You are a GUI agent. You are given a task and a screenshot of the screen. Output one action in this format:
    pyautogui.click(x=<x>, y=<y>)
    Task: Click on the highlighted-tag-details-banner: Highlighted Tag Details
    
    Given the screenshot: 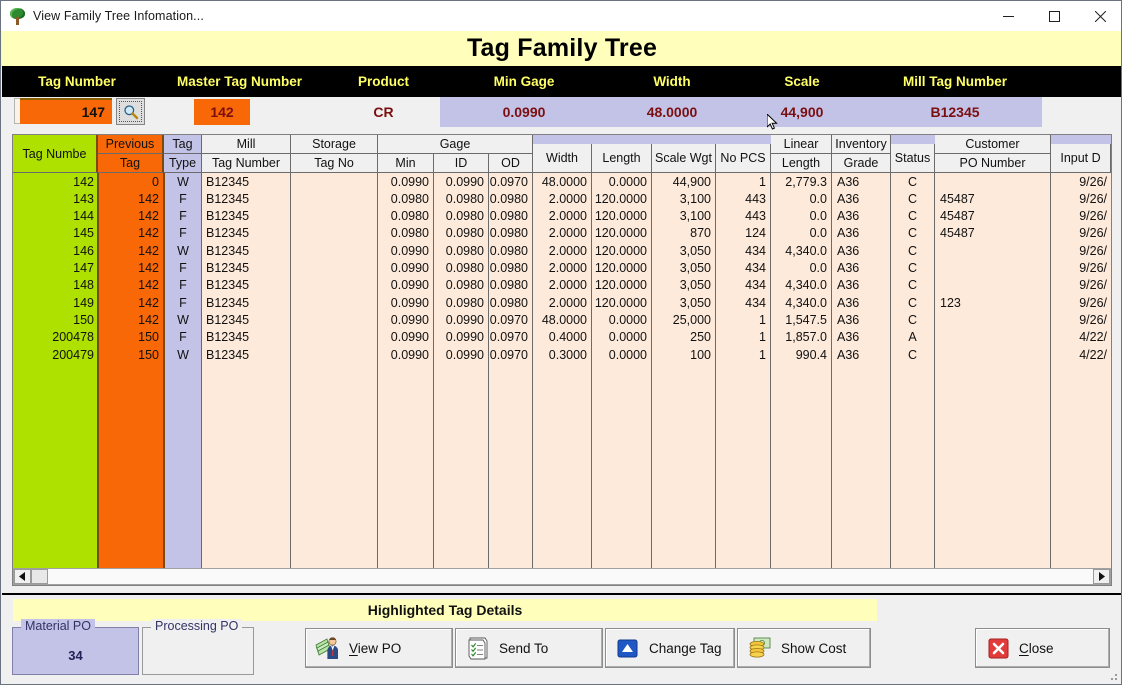 What is the action you would take?
    pyautogui.click(x=445, y=610)
    